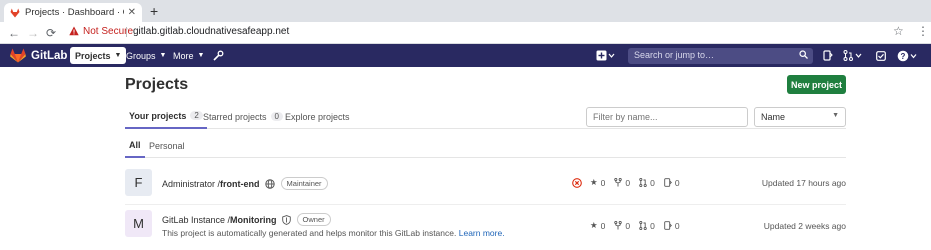 This screenshot has height=250, width=931. Describe the element at coordinates (313, 219) in the screenshot. I see `role-badge: Owner` at that location.